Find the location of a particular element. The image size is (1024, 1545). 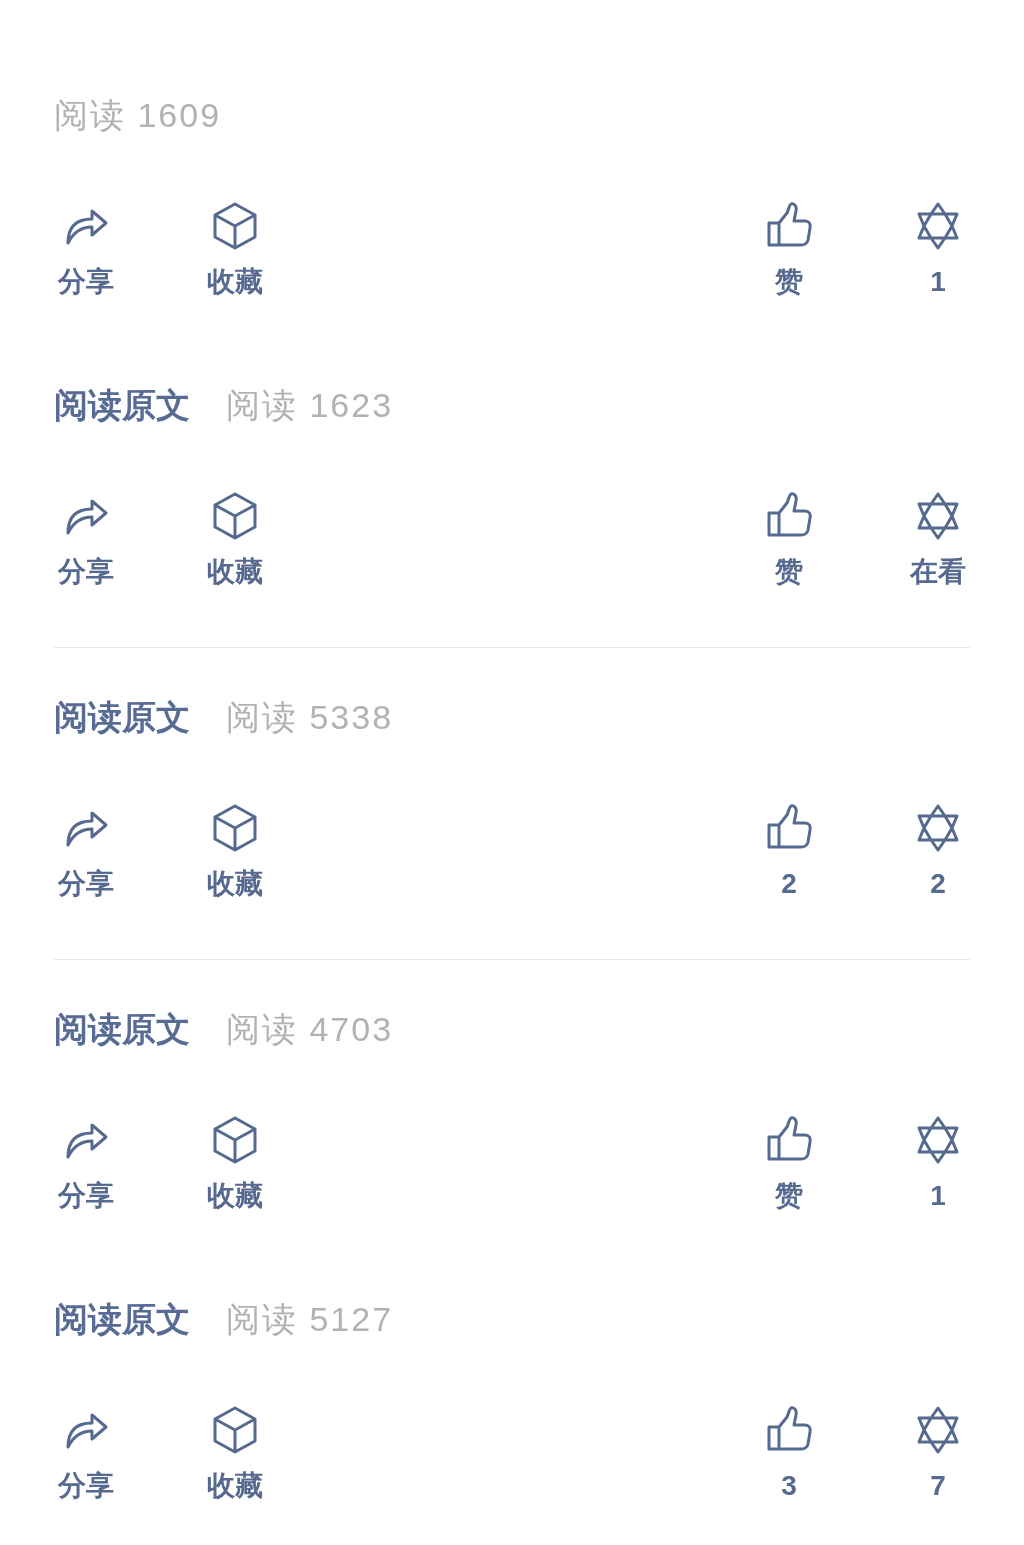

read-count: 阅读 1609 is located at coordinates (138, 115).